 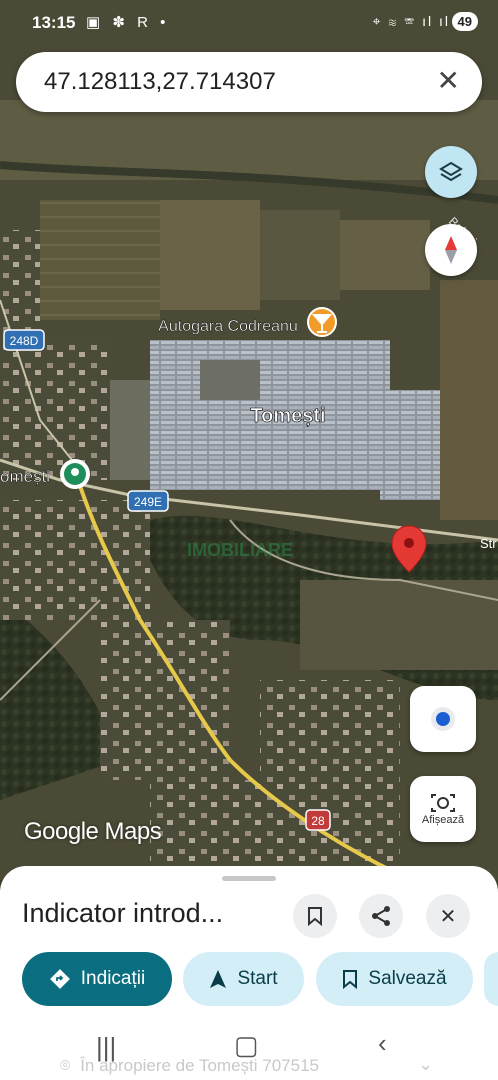 What do you see at coordinates (113, 978) in the screenshot?
I see `directions-label: Indicații` at bounding box center [113, 978].